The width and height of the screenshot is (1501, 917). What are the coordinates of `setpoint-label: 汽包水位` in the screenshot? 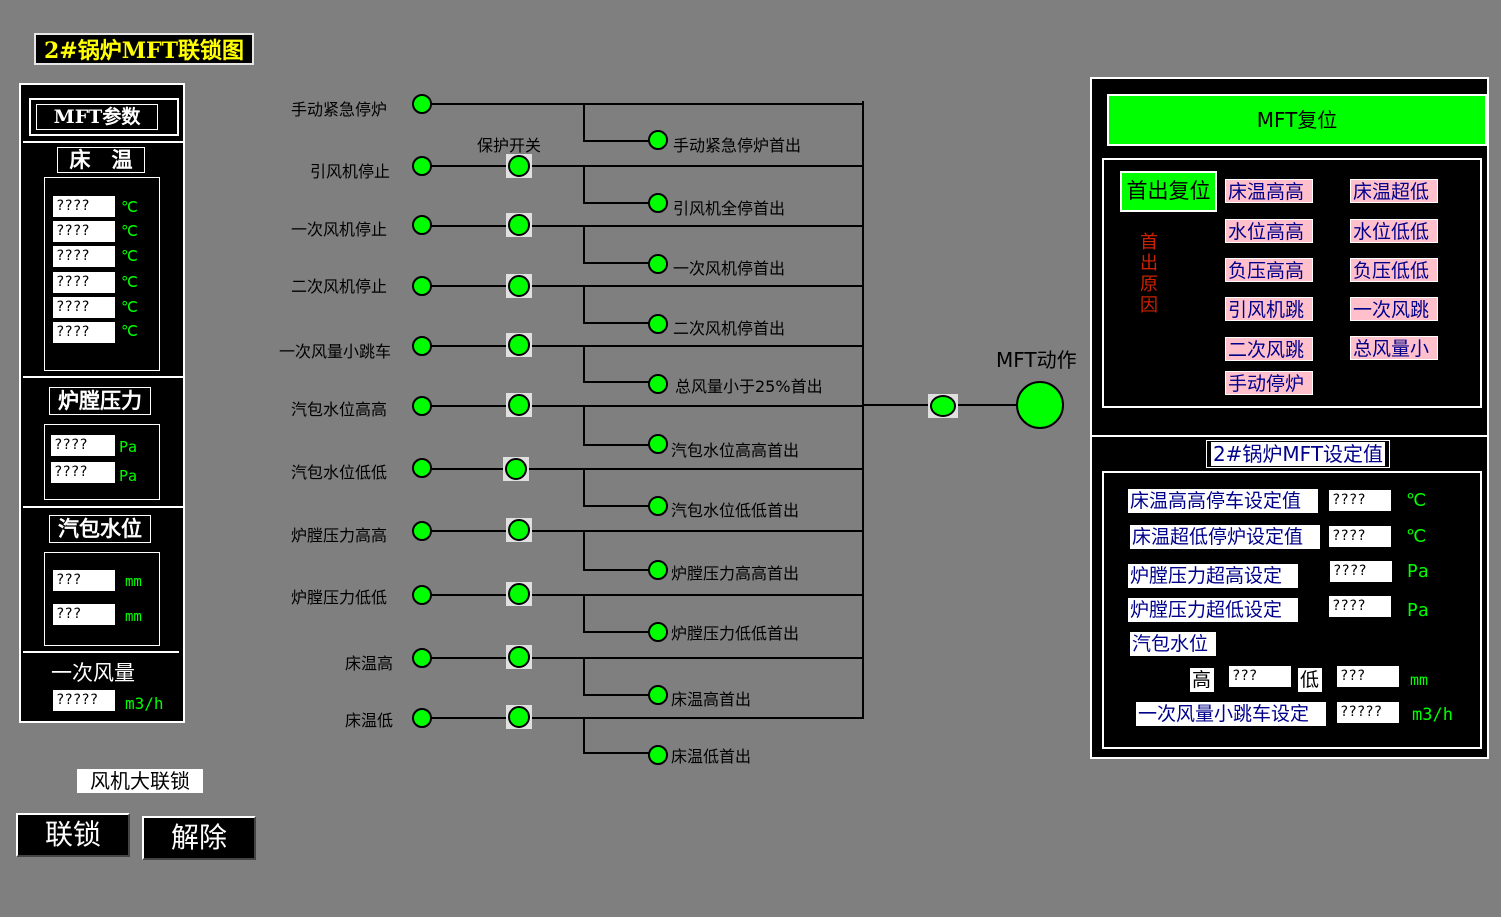 It's located at (1173, 644).